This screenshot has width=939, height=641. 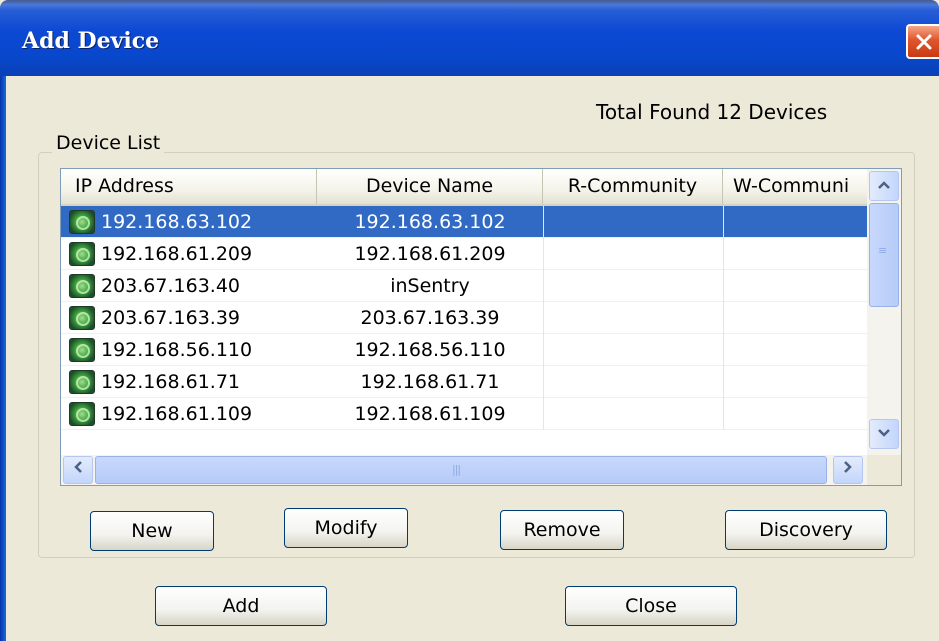 What do you see at coordinates (171, 318) in the screenshot?
I see `cell-ip-address: 203.67.163.39` at bounding box center [171, 318].